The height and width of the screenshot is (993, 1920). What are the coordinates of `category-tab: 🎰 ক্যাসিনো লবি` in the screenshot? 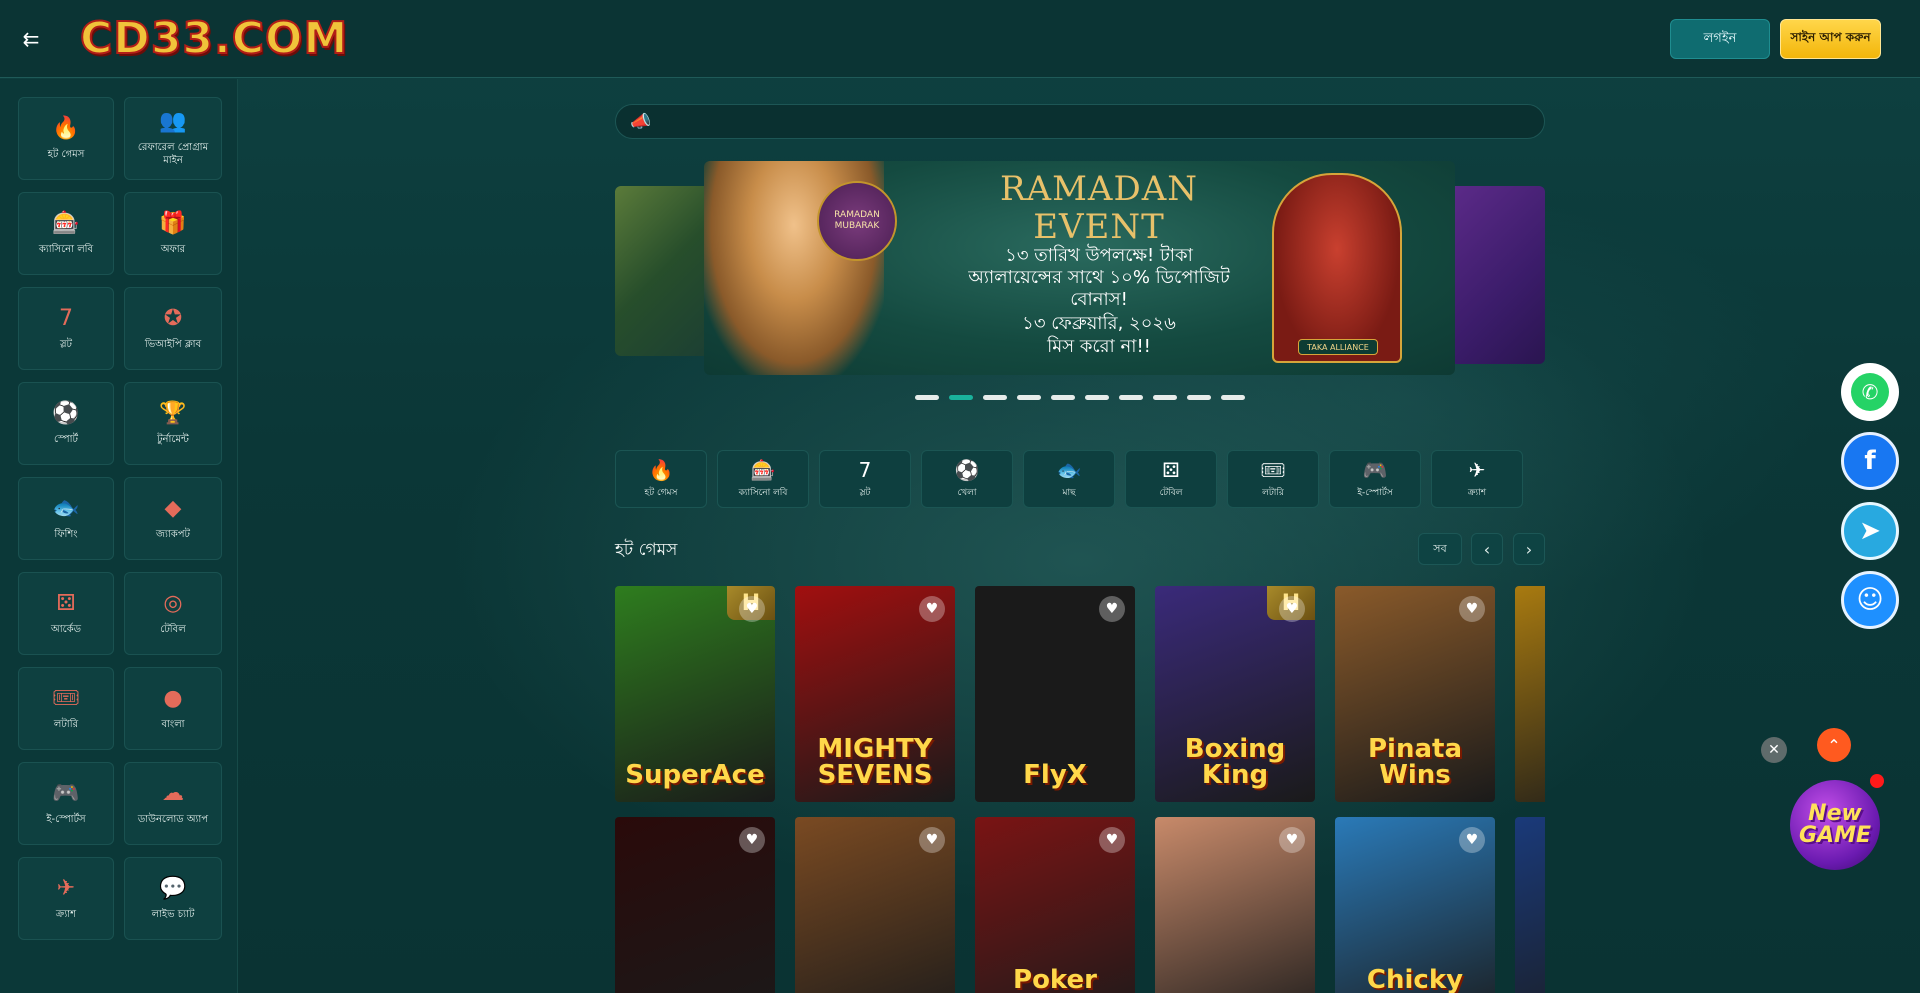 It's located at (763, 479).